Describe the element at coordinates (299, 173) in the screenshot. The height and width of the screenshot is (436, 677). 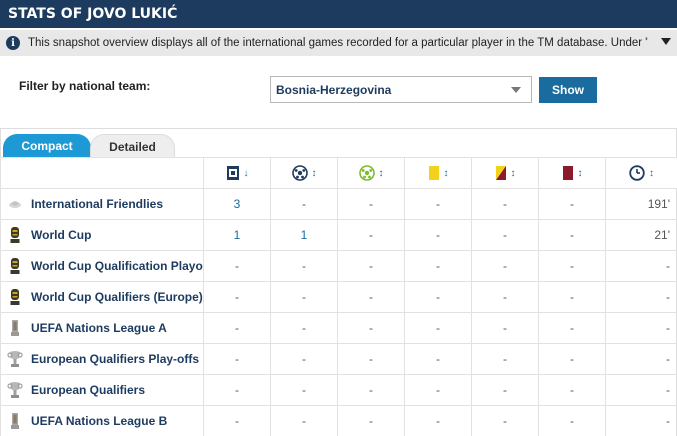
I see `goals-icon` at that location.